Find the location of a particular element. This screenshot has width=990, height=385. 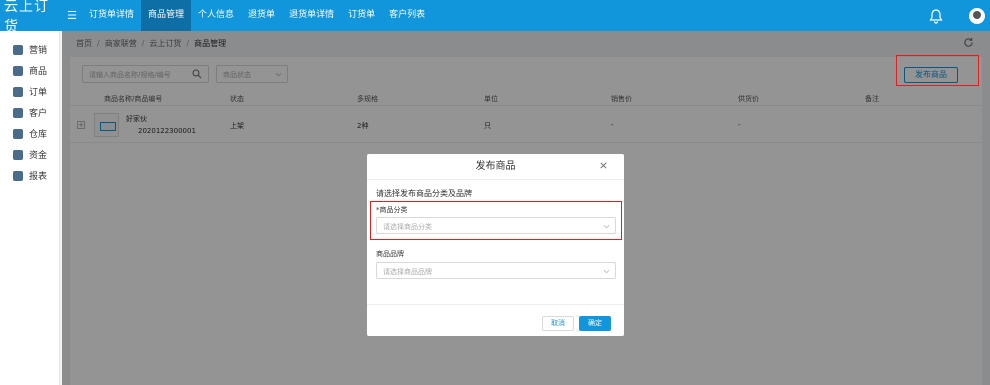

sidebar-item-label: 营销 is located at coordinates (38, 51).